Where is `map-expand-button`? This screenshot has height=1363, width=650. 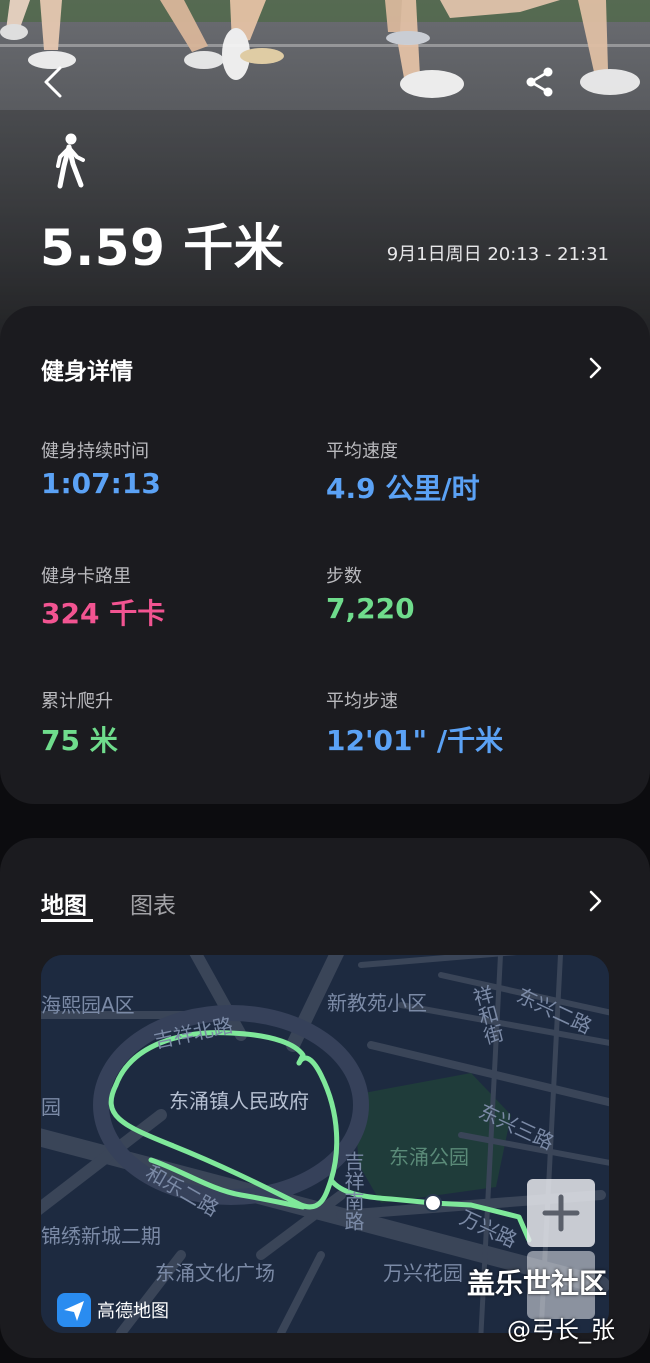 map-expand-button is located at coordinates (595, 901).